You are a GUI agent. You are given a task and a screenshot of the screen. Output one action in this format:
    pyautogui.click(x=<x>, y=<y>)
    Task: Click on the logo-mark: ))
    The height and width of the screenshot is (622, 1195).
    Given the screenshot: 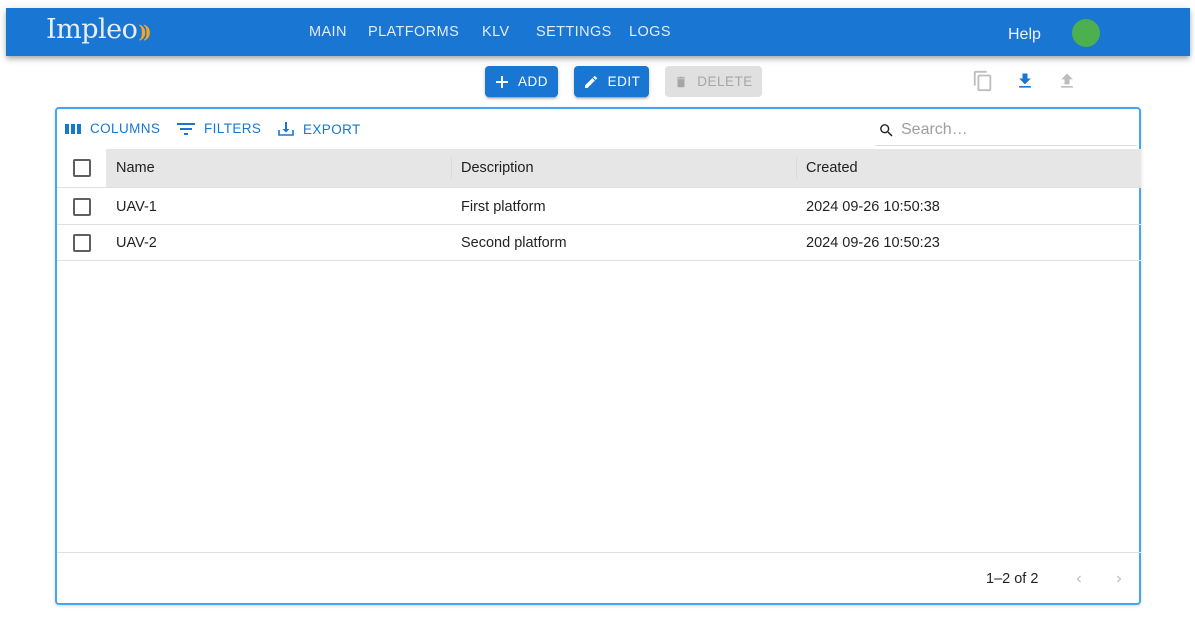 What is the action you would take?
    pyautogui.click(x=144, y=32)
    